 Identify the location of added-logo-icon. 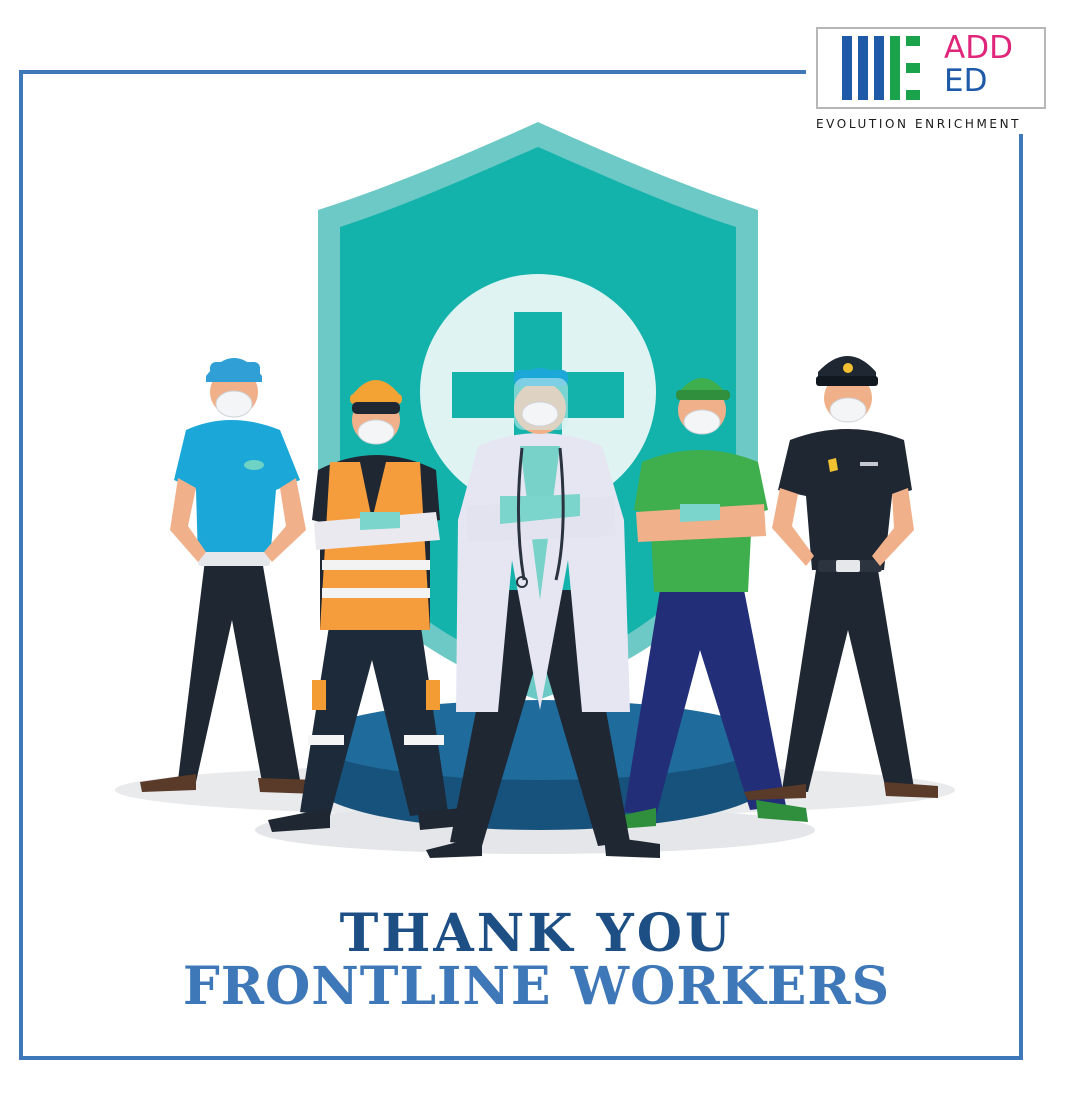
(881, 68).